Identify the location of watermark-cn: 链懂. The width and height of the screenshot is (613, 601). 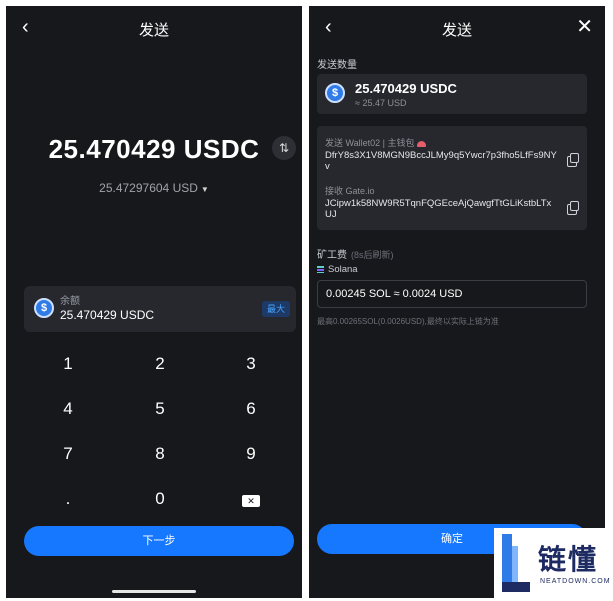
(568, 559).